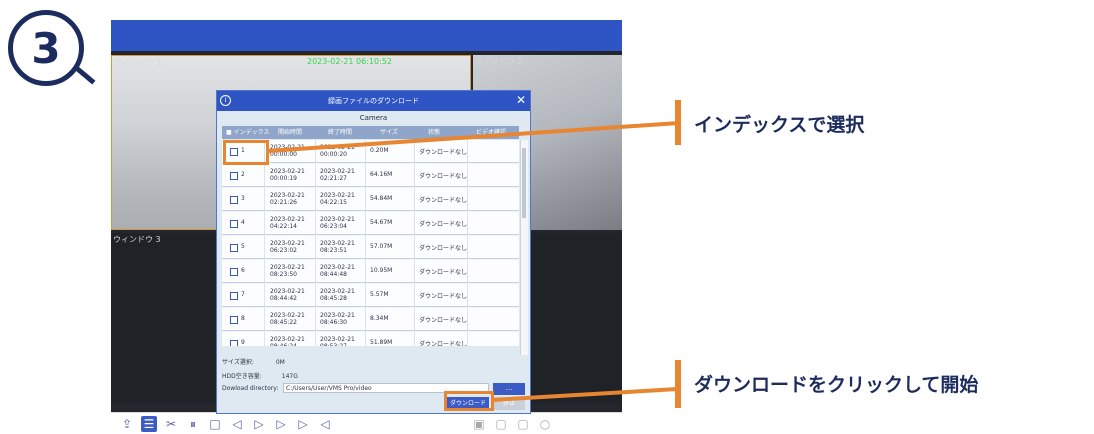  I want to click on row-start-time: 2023-02-21 00:00:19, so click(287, 175).